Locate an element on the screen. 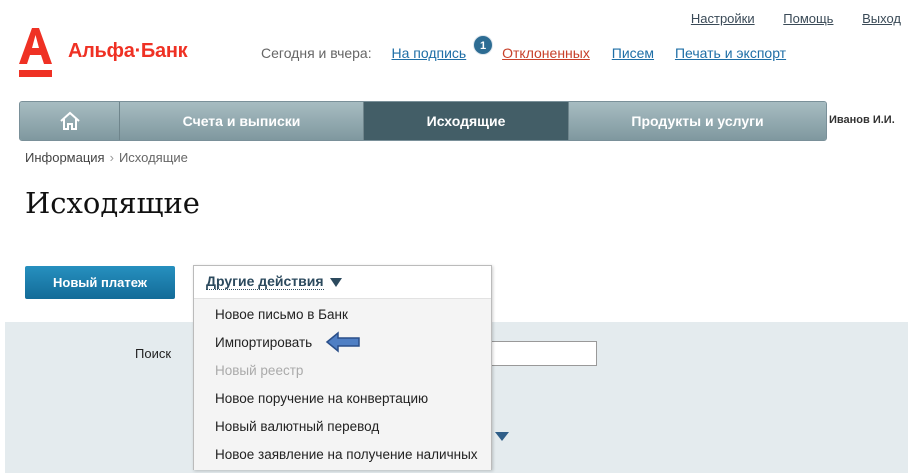 This screenshot has width=908, height=473. print-export-link: Печать и экспорт is located at coordinates (730, 53).